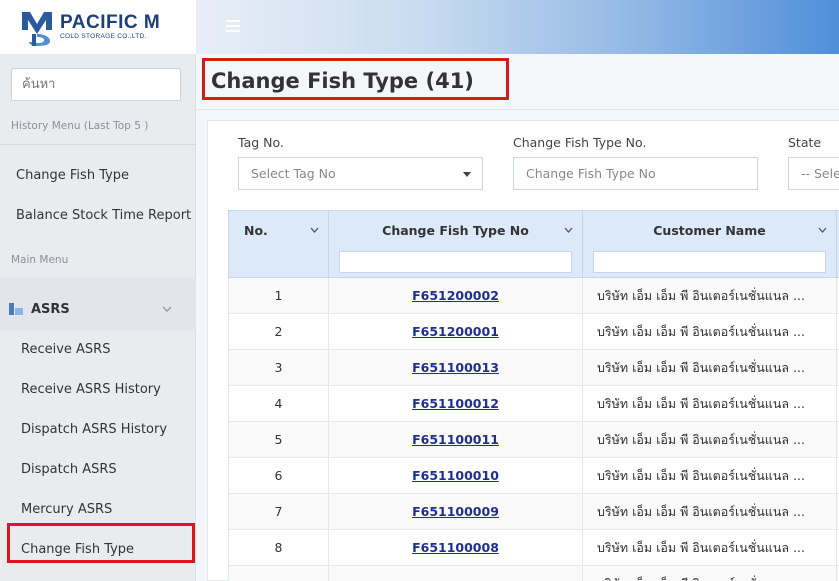  Describe the element at coordinates (279, 295) in the screenshot. I see `cell-no: 1` at that location.